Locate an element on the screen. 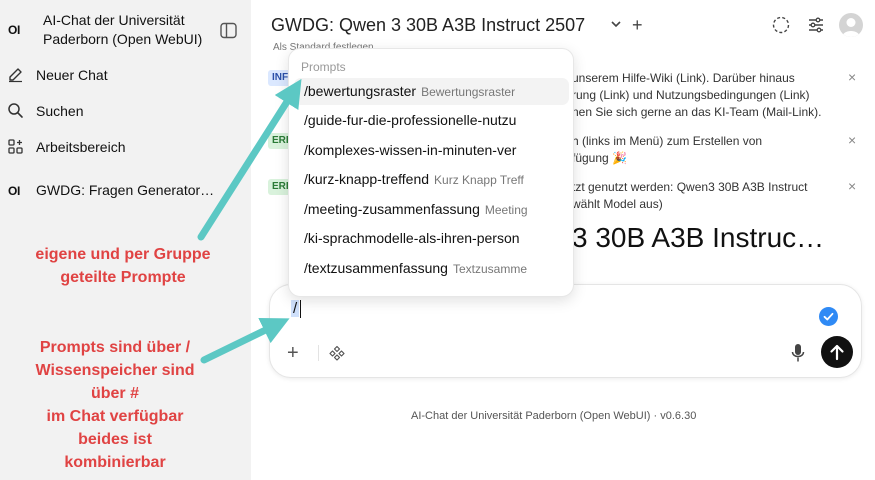  microphone-icon is located at coordinates (798, 353).